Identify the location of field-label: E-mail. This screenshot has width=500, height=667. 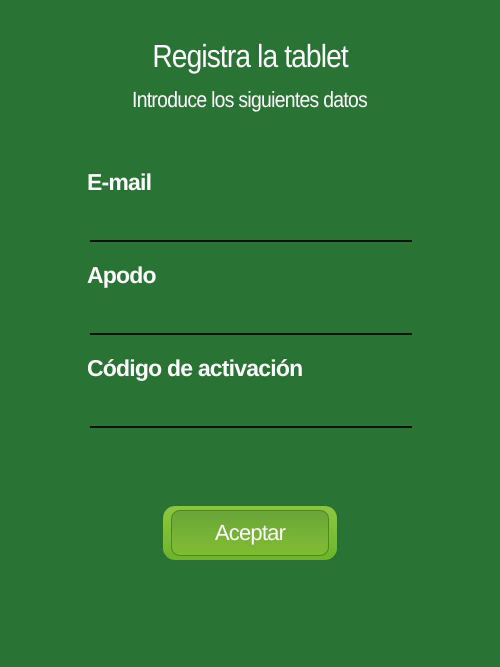
(119, 182).